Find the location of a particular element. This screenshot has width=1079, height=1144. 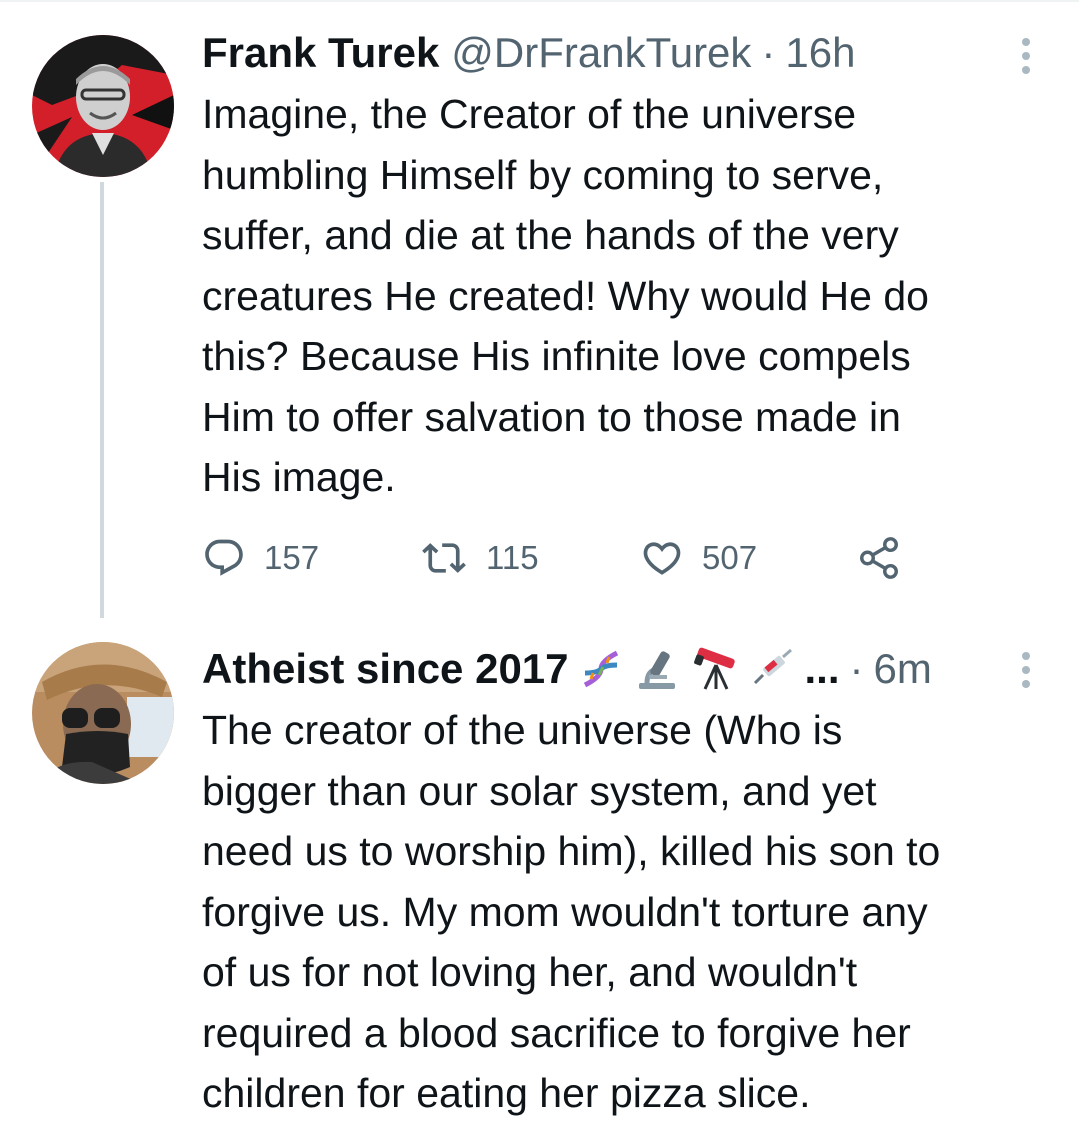

tweet-timestamp: 6m is located at coordinates (903, 669).